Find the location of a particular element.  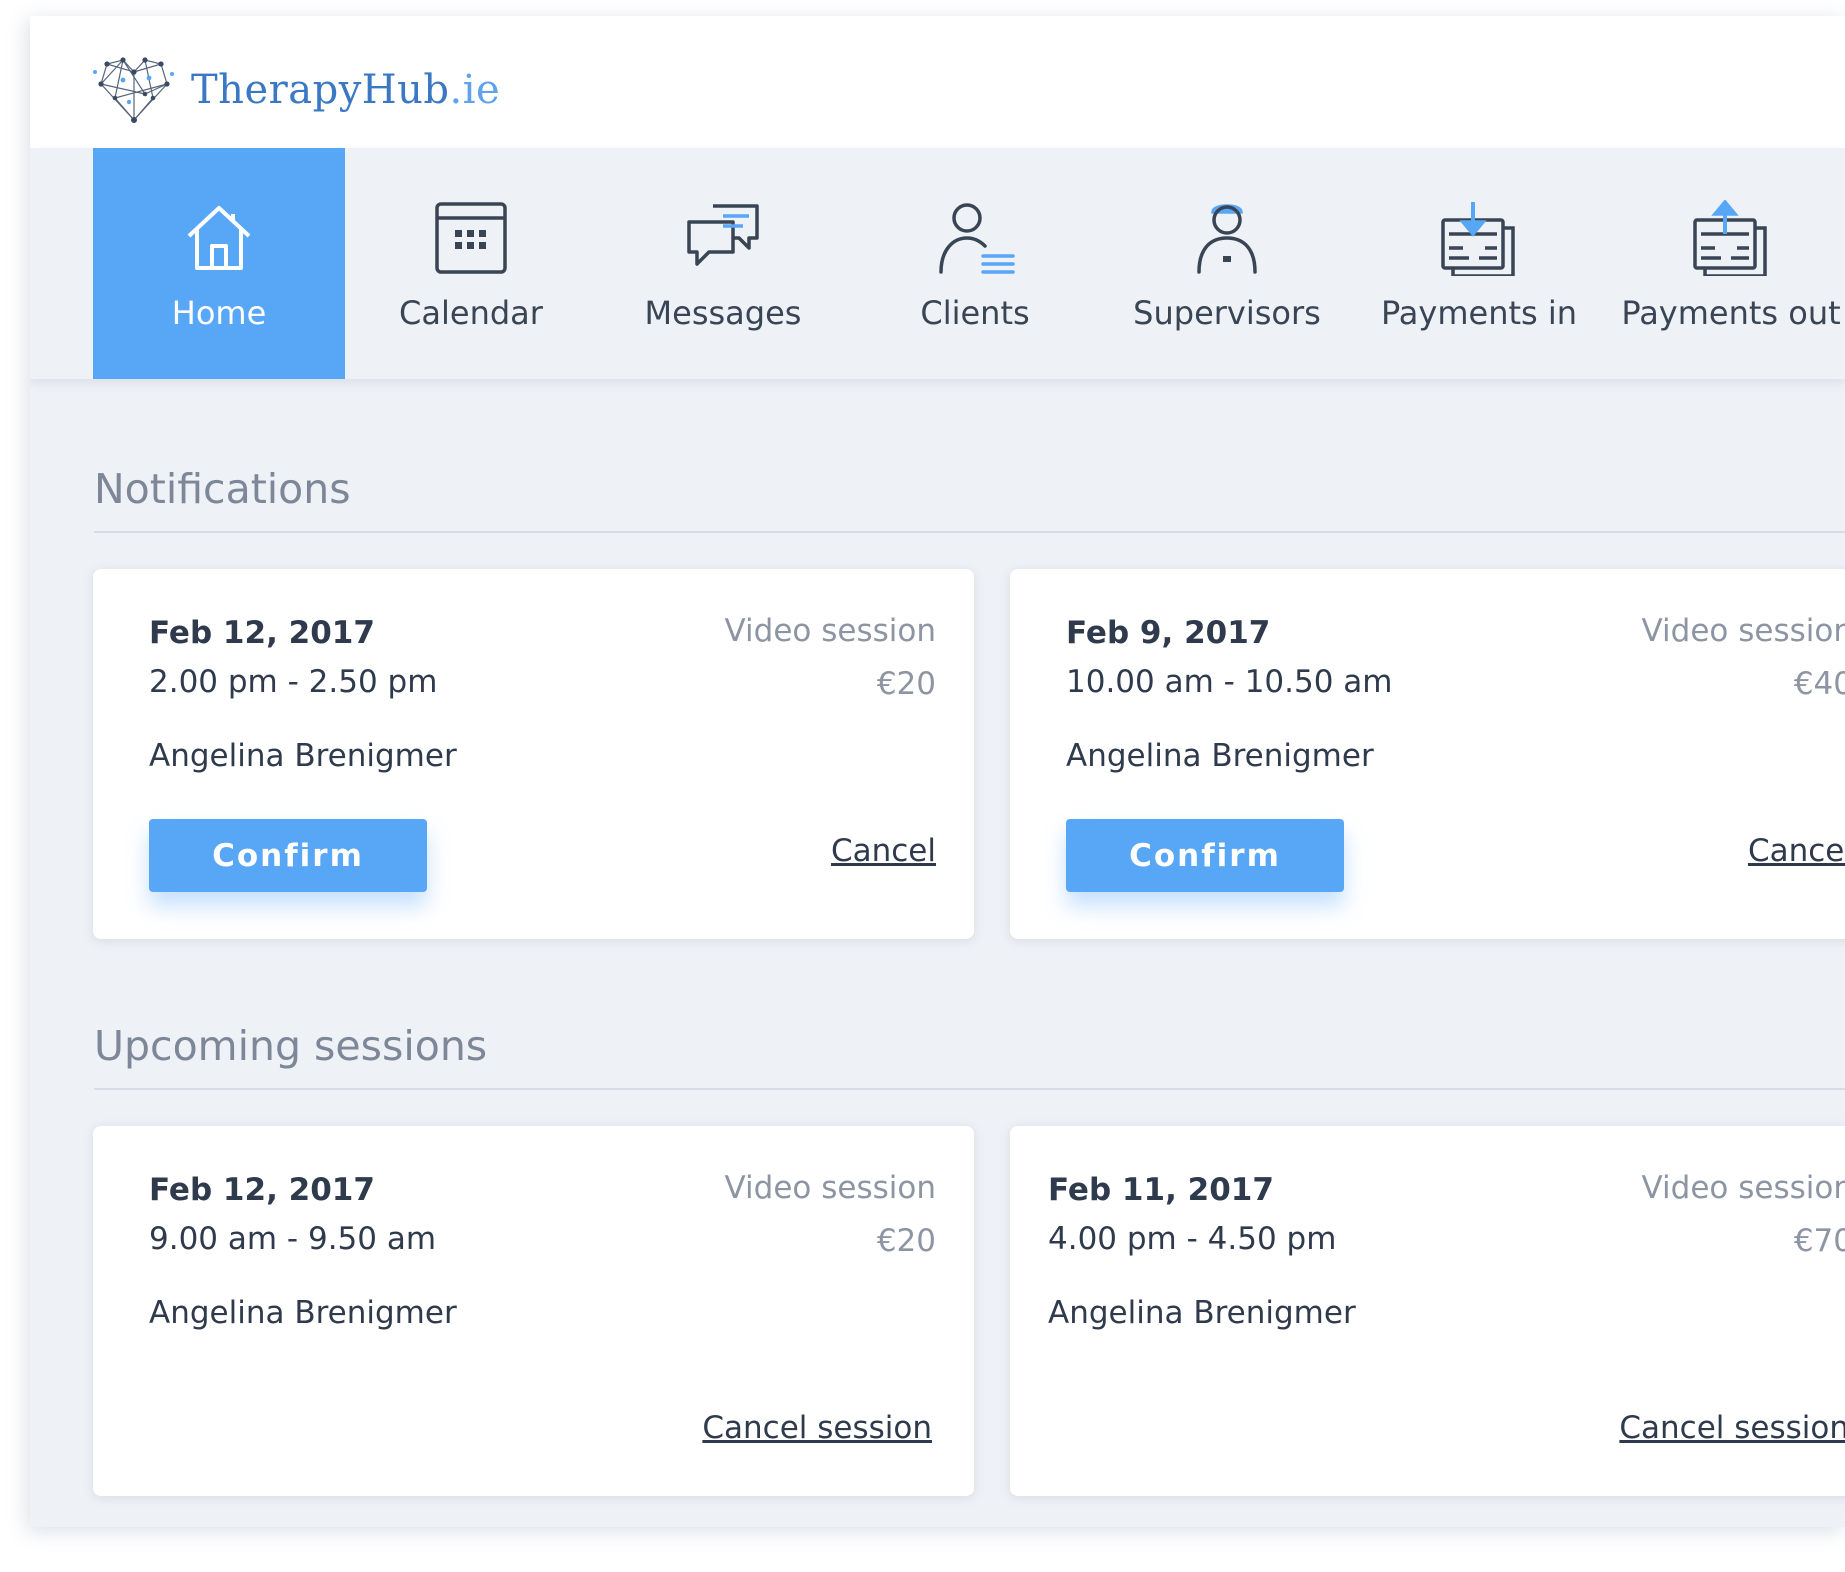

nav-item-payments-in: Payments in is located at coordinates (1479, 263).